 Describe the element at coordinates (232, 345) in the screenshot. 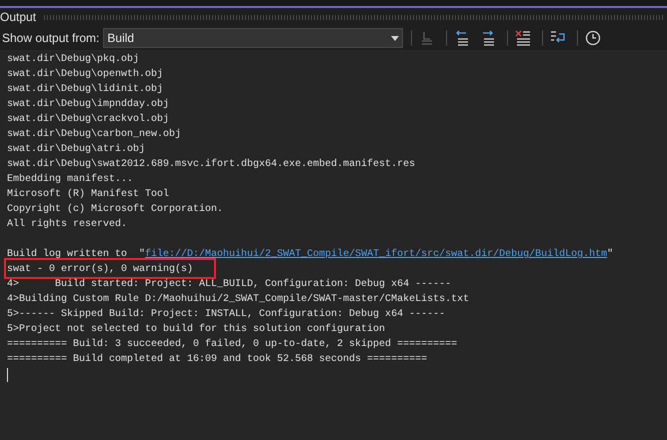

I see `output-line: ========== Build: 3 succeeded, 0 failed, 0 up-to-date, 2 skipped ==========` at that location.